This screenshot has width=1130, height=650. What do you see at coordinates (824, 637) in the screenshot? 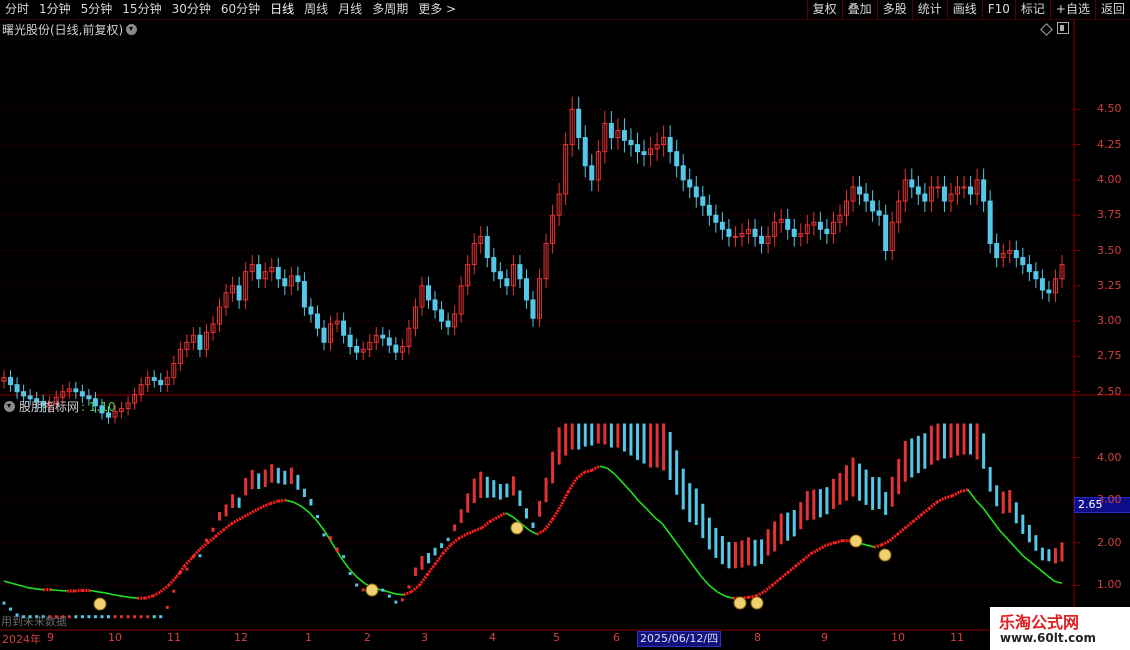
I see `x-tick-label: 9` at bounding box center [824, 637].